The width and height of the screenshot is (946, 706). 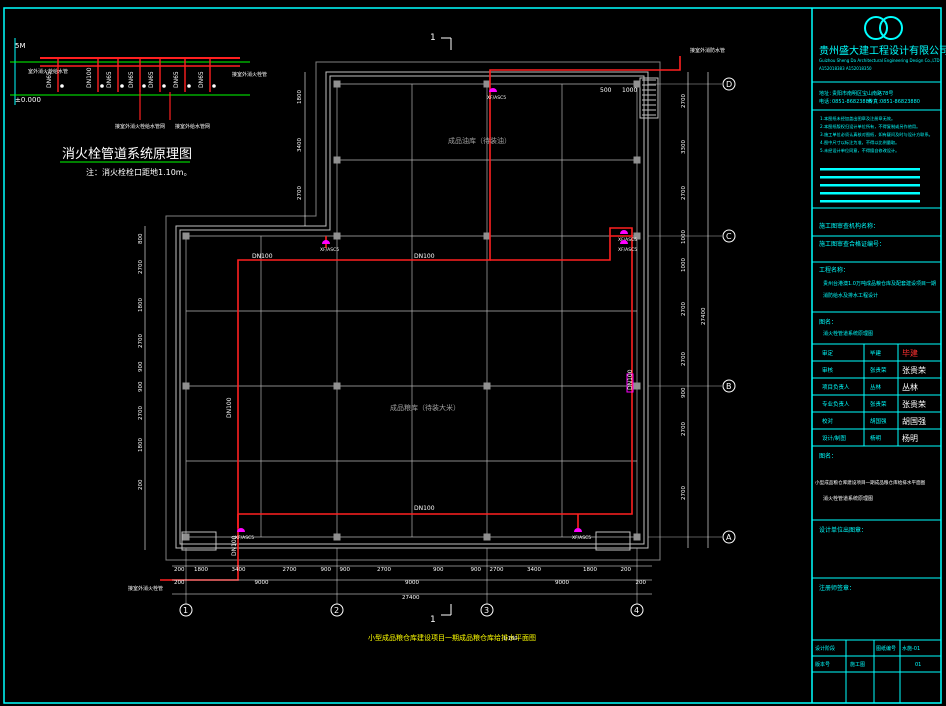 I want to click on review-unit-label: 施工图审查机构名称：, so click(x=849, y=226).